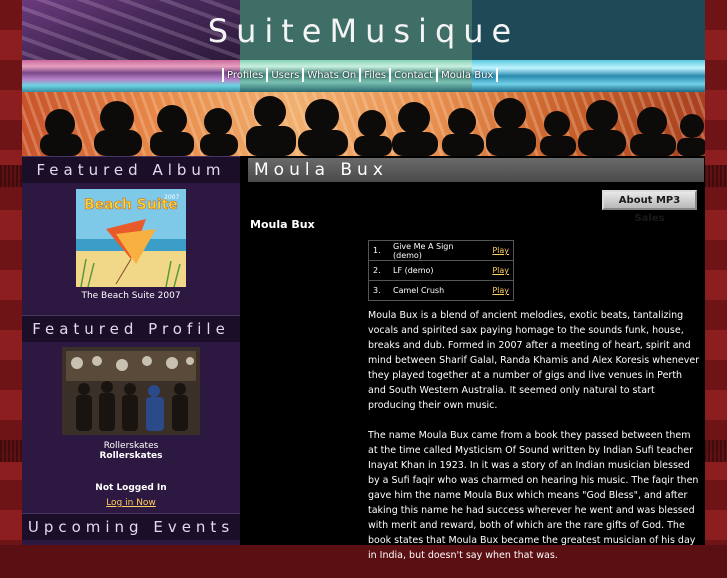 This screenshot has width=727, height=578. I want to click on nav-item-files: Files, so click(375, 75).